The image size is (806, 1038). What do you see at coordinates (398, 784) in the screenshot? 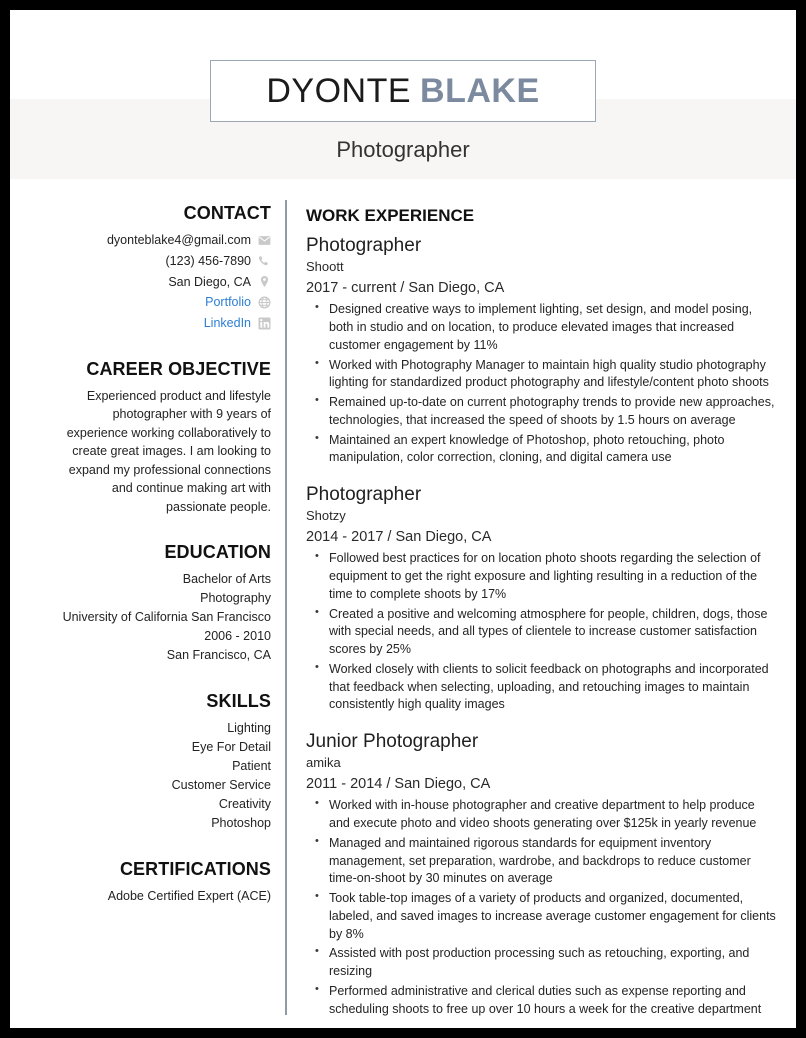
I see `job-dates-location: 2011 - 2014 / San Diego, CA` at bounding box center [398, 784].